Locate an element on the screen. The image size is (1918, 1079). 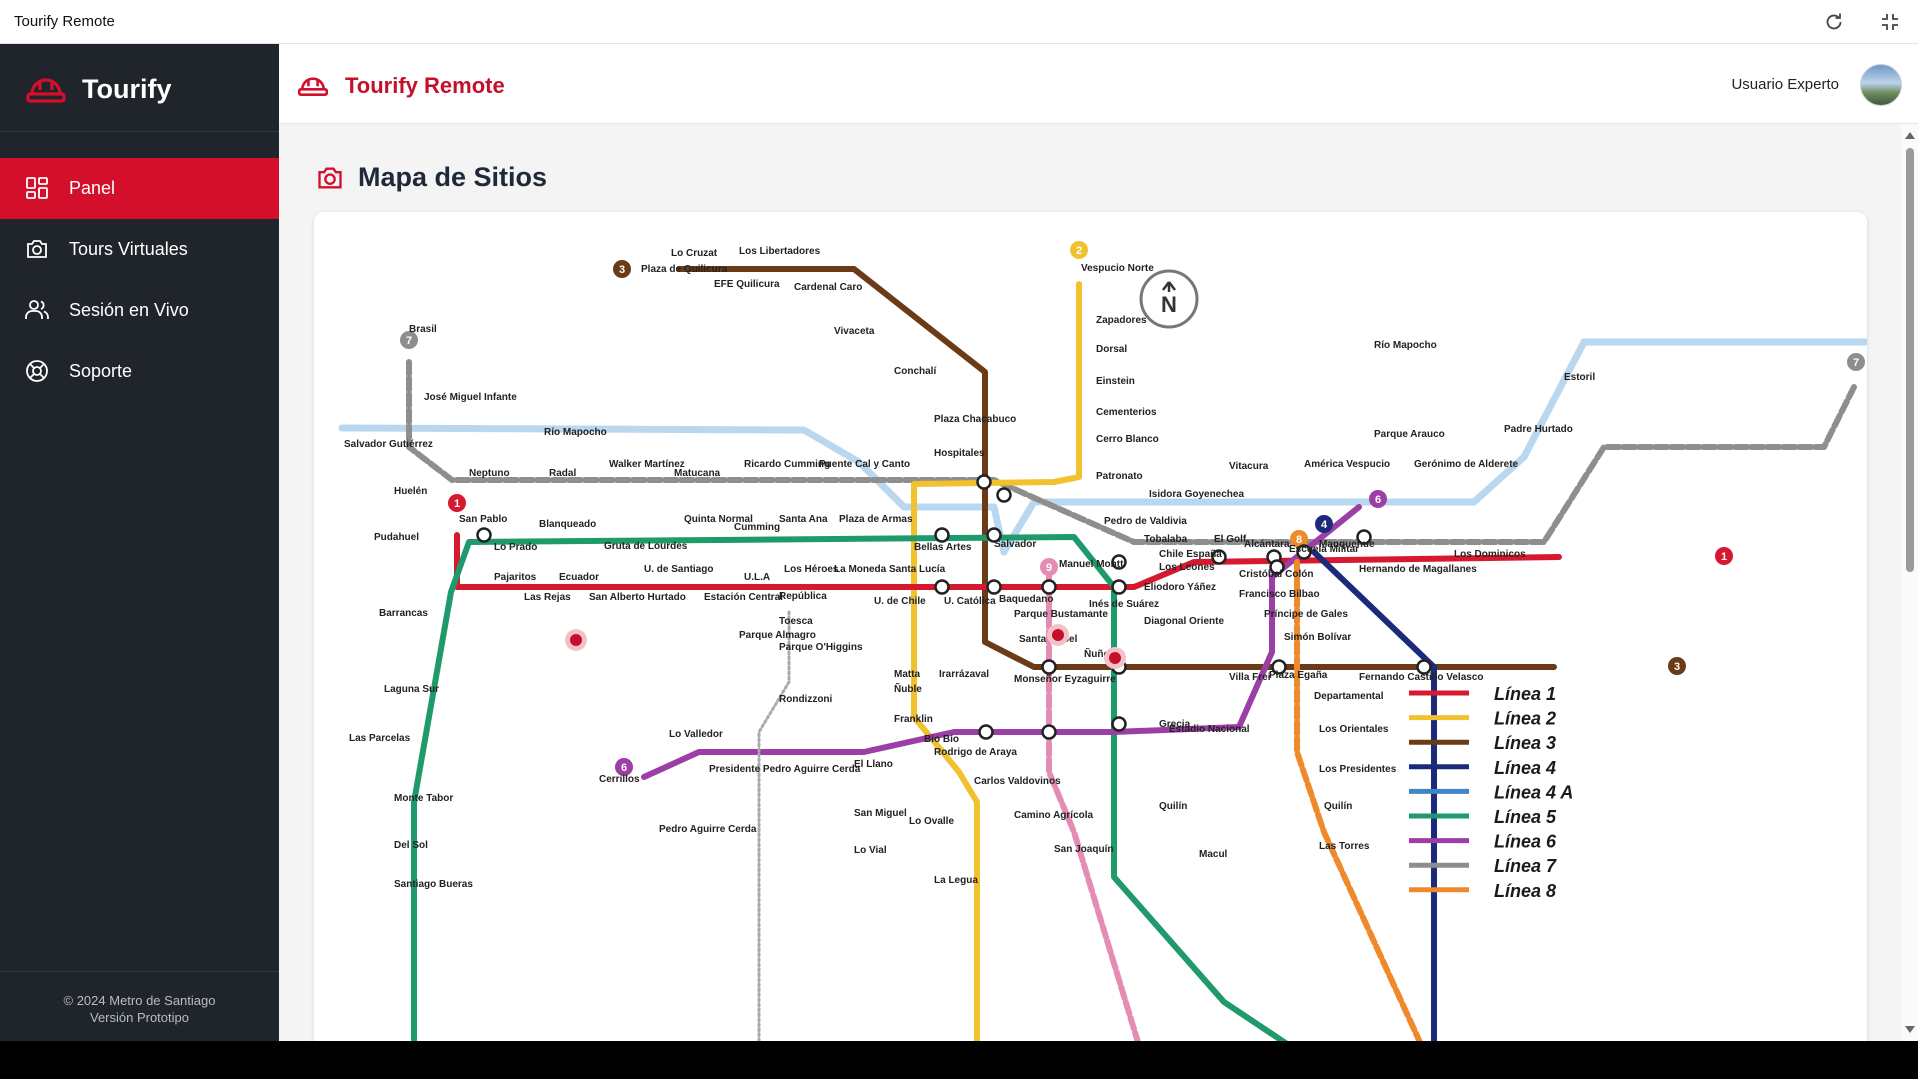
station-label: Gerónimo de Alderete is located at coordinates (1466, 464).